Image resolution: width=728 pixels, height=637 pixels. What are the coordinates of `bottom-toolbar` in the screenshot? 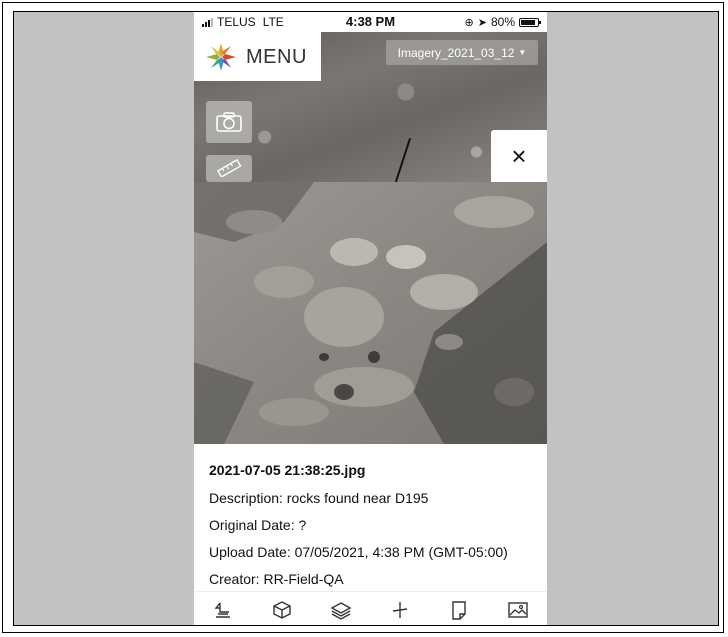 It's located at (370, 608).